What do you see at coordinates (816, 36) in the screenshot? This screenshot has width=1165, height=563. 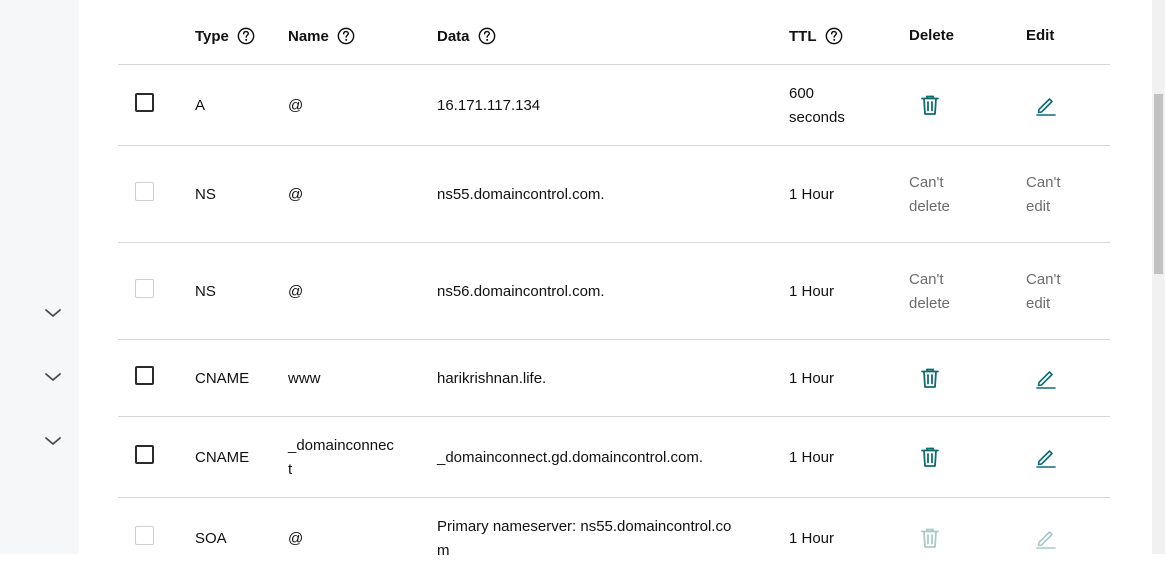 I see `header-ttl: TTL` at bounding box center [816, 36].